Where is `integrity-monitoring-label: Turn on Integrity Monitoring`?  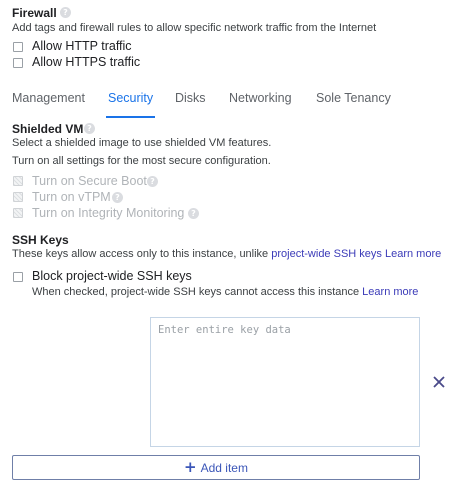 integrity-monitoring-label: Turn on Integrity Monitoring is located at coordinates (108, 213).